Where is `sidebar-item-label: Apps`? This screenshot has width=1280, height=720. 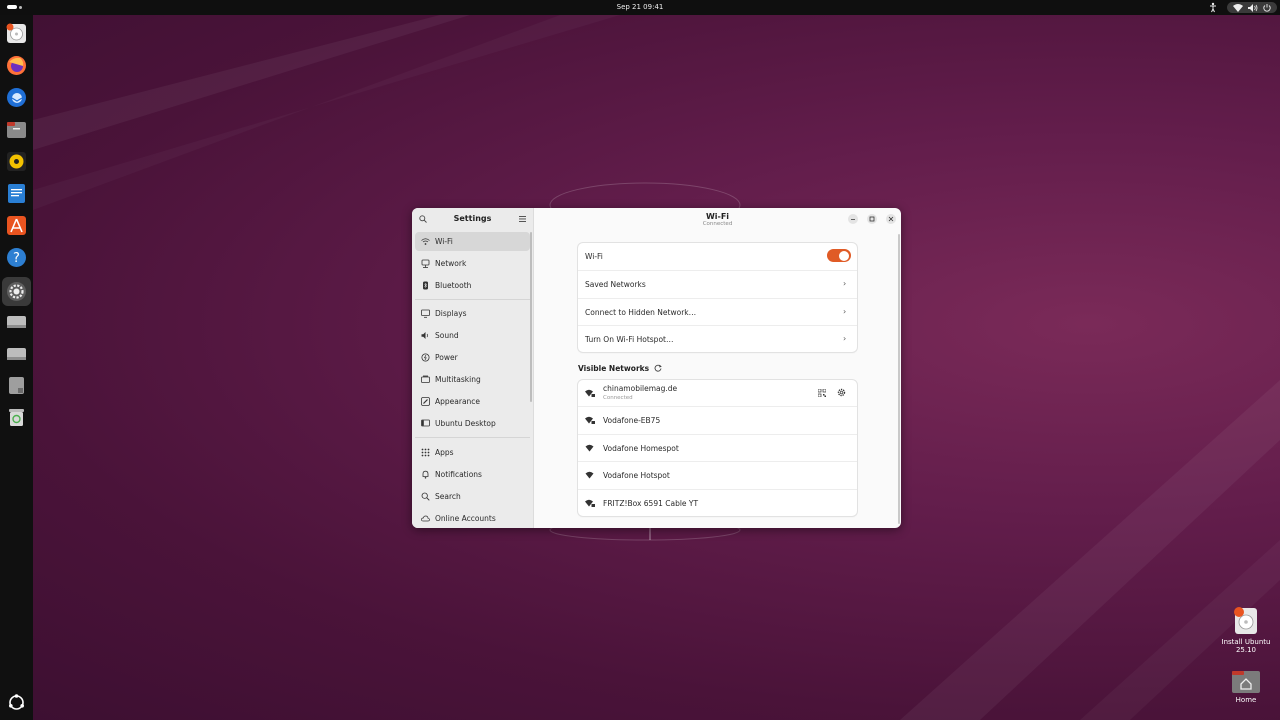 sidebar-item-label: Apps is located at coordinates (444, 452).